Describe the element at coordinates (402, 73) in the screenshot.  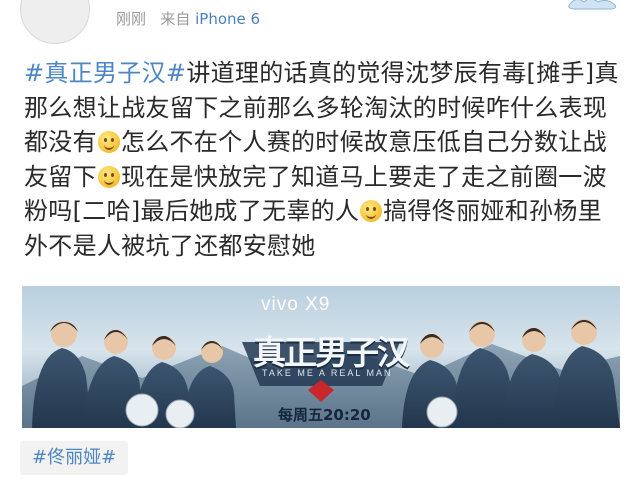
I see `post-line-1: 讲道理的话真的觉得沈梦辰有毒[摊手]真` at that location.